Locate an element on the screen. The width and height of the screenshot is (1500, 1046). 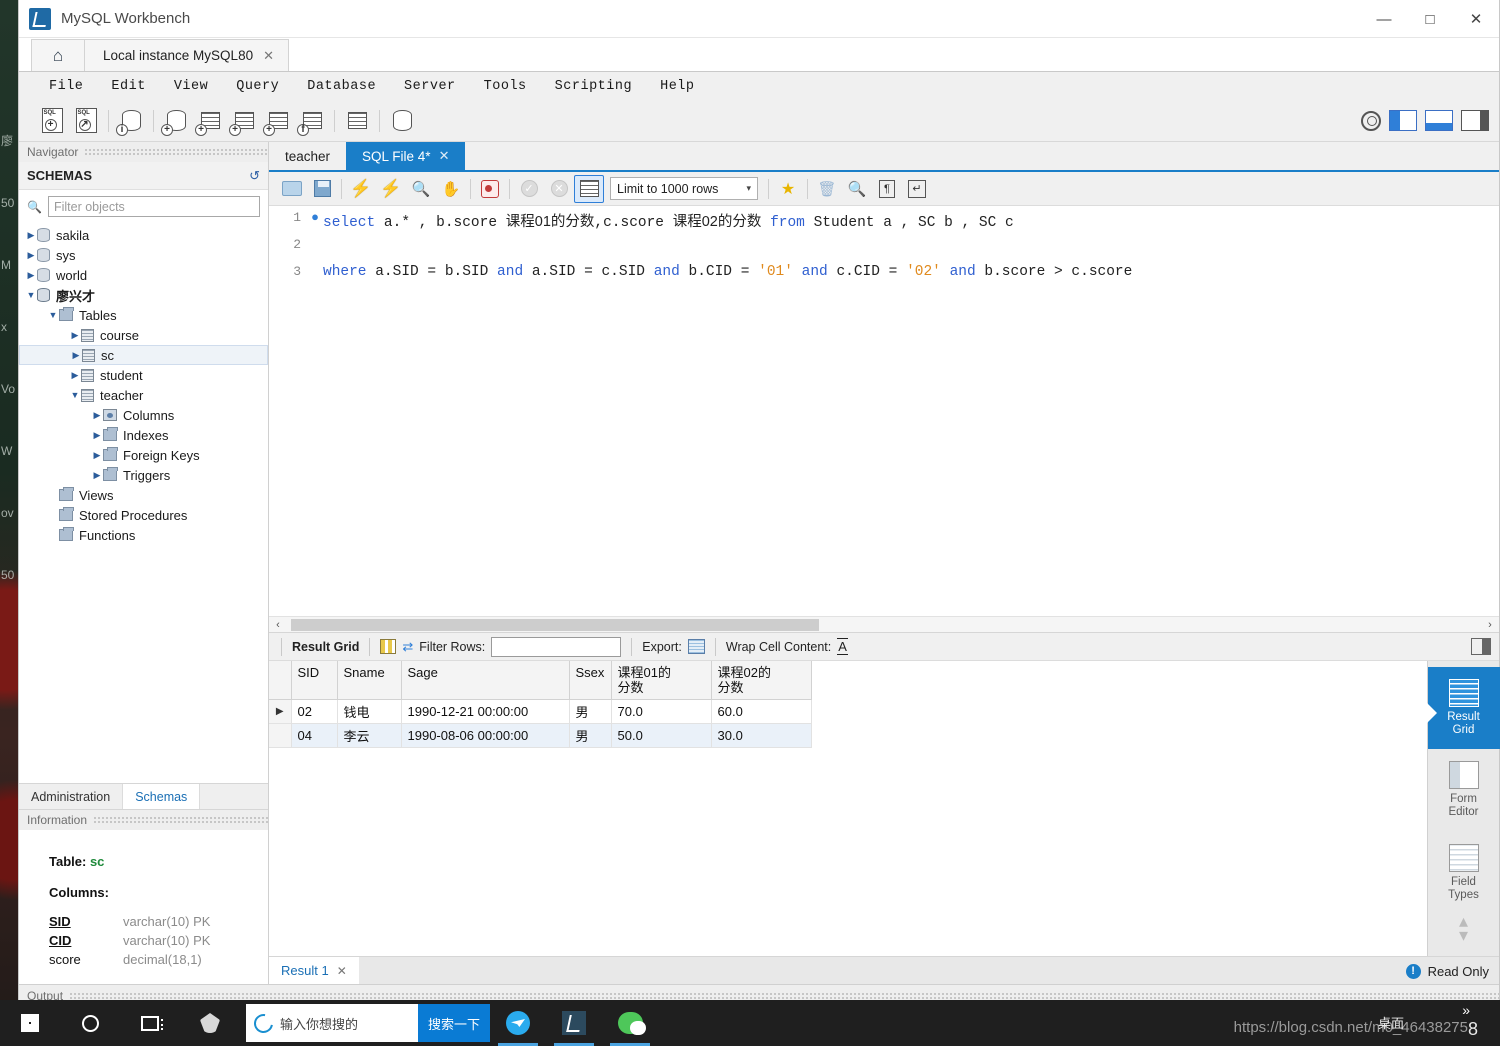
refresh-arrows-icon: ⇄ is located at coordinates (407, 647).